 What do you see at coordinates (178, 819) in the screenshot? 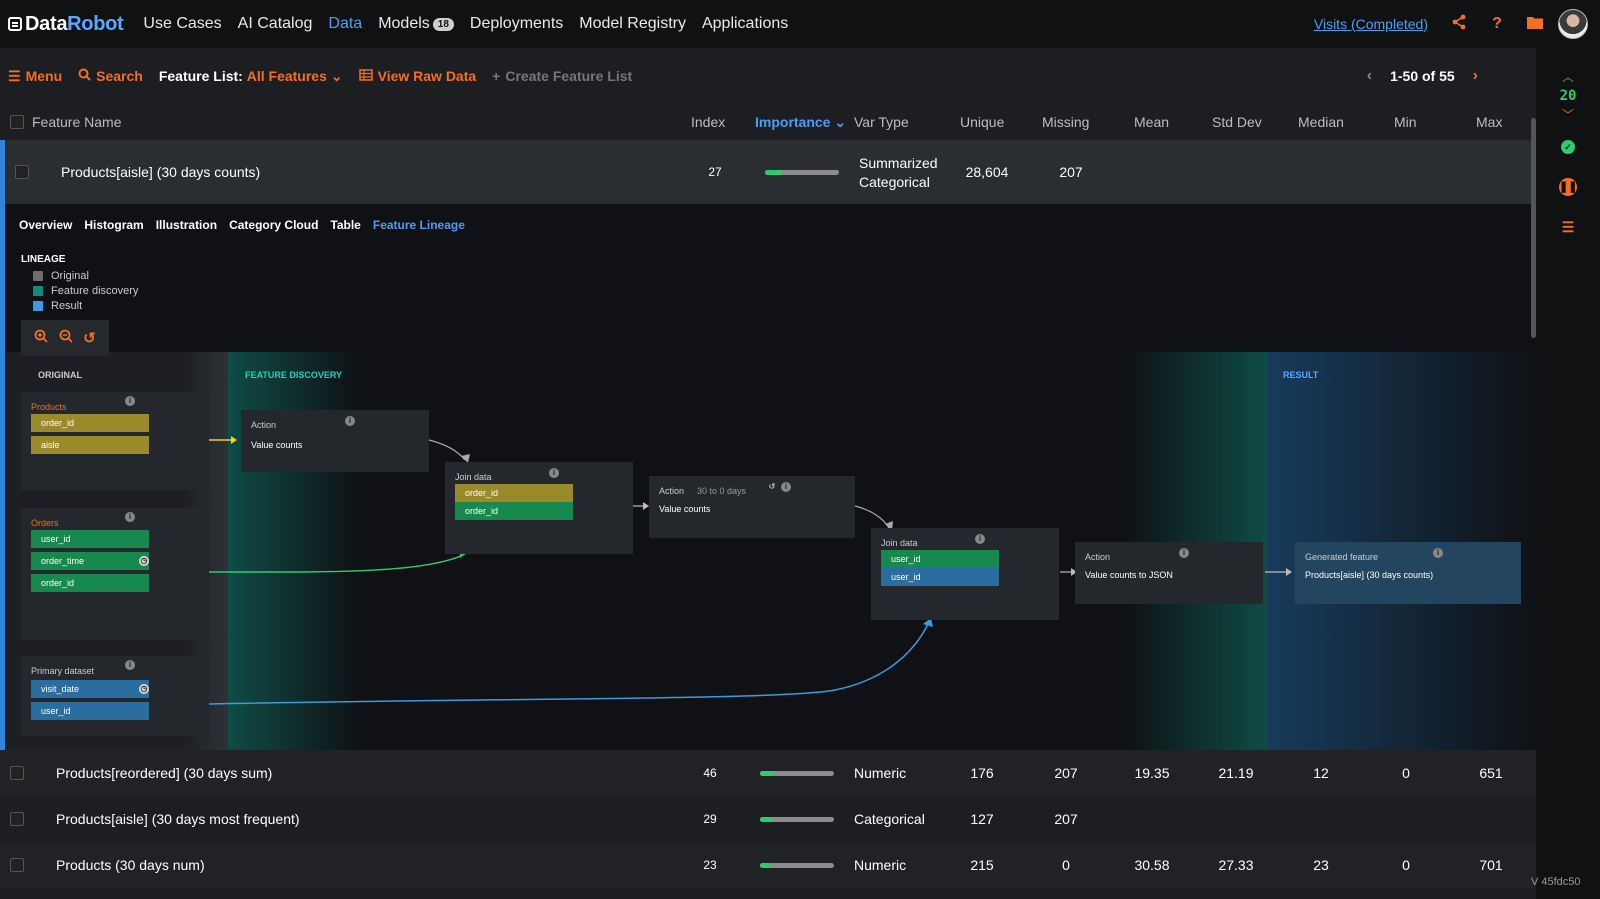
I see `feature-name: Products[aisle] (30 days most frequent)` at bounding box center [178, 819].